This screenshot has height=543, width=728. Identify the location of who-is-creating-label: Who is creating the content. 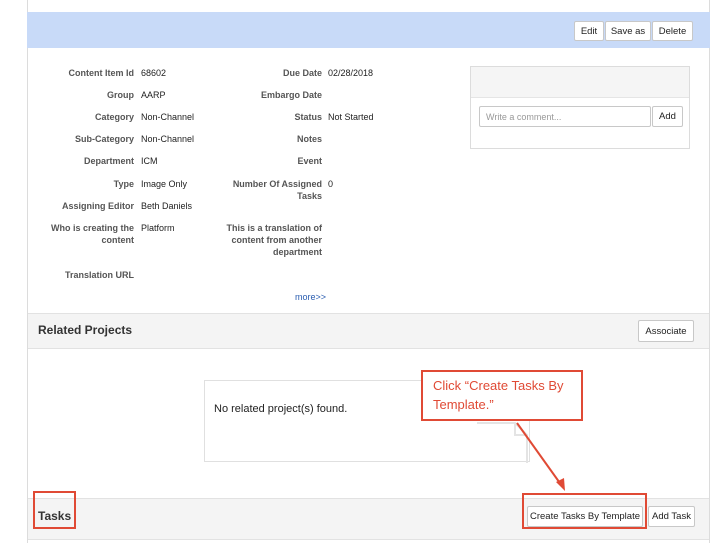
(92, 234).